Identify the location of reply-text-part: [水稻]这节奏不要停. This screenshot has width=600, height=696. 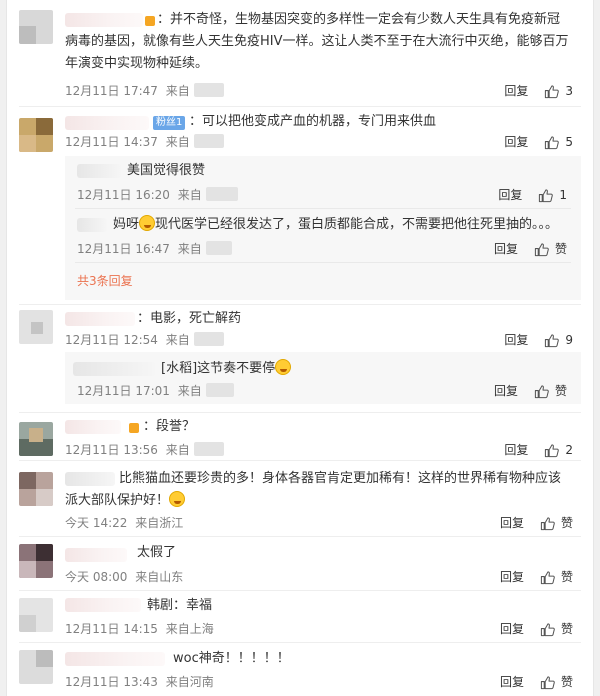
(218, 368).